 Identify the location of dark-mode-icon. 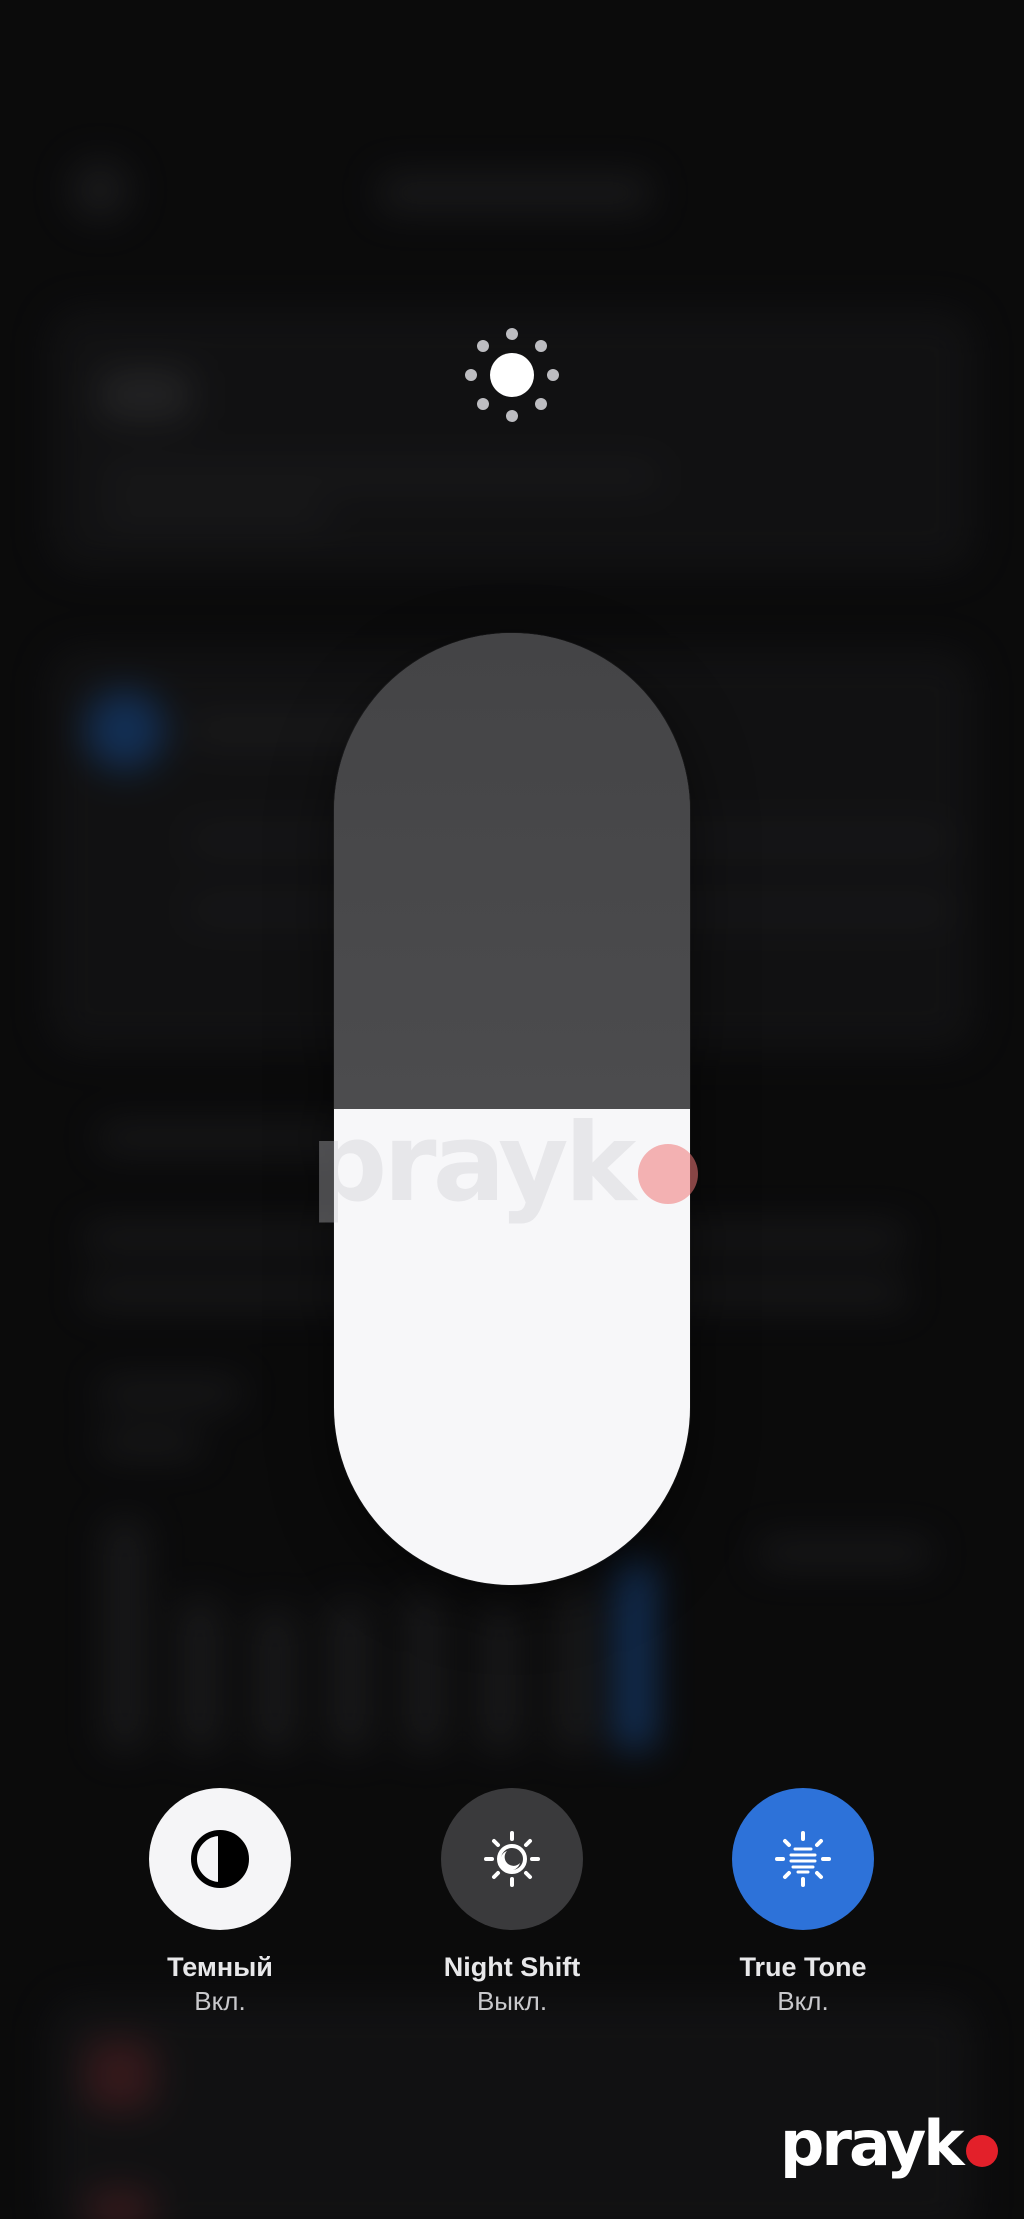
(220, 1859).